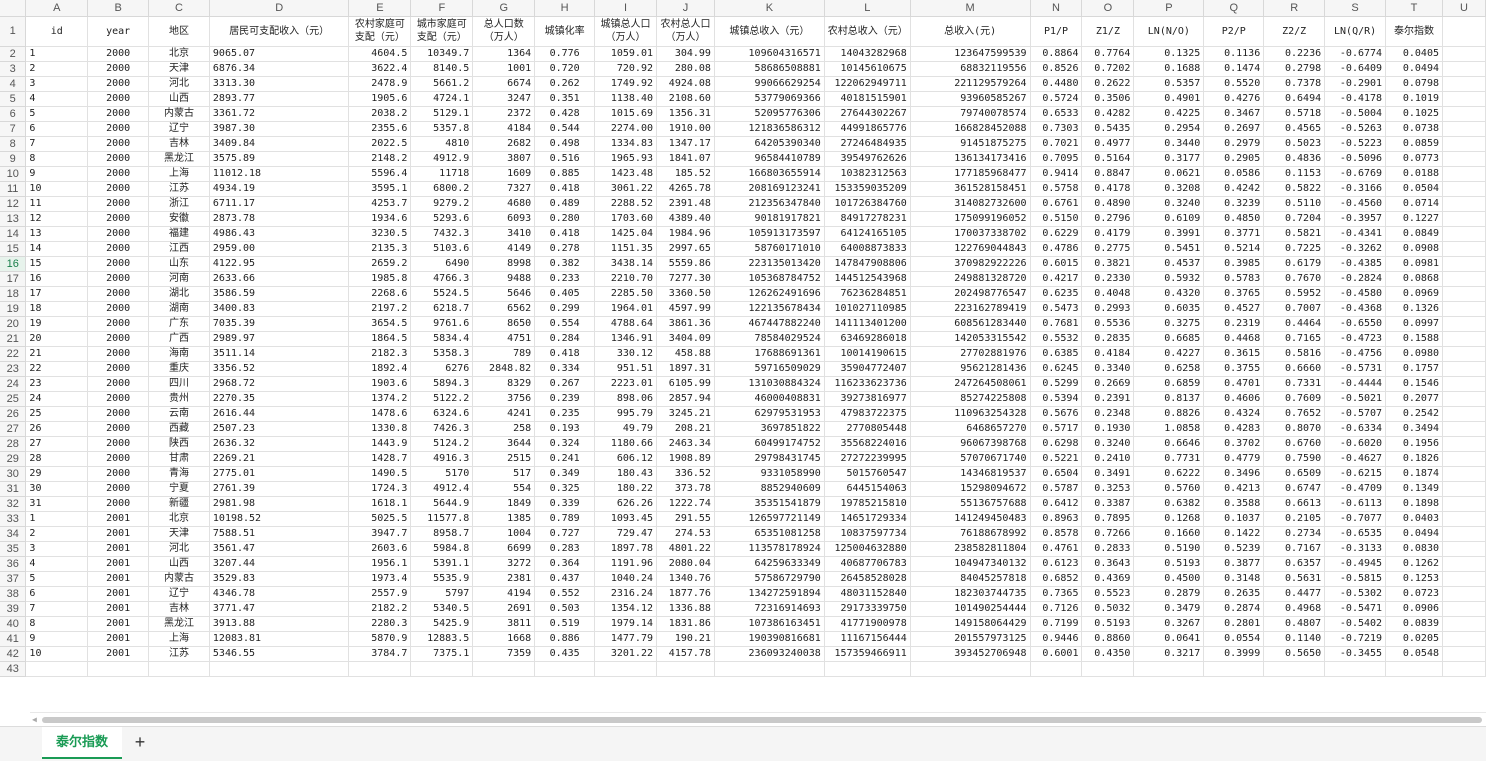 The height and width of the screenshot is (761, 1486). Describe the element at coordinates (442, 519) in the screenshot. I see `data-cell: 11577.8` at that location.